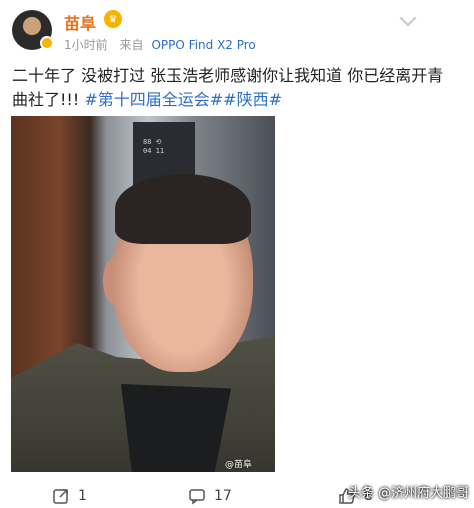 The width and height of the screenshot is (474, 508). I want to click on hair, so click(183, 209).